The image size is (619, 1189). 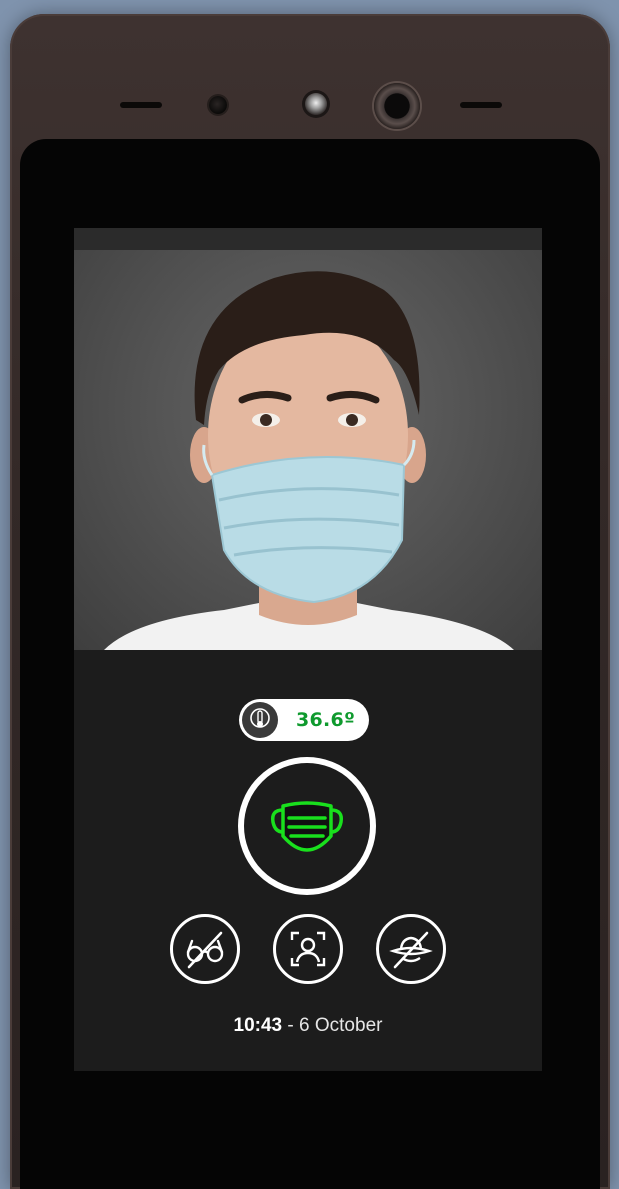 I want to click on no-hat-indicator, so click(x=411, y=949).